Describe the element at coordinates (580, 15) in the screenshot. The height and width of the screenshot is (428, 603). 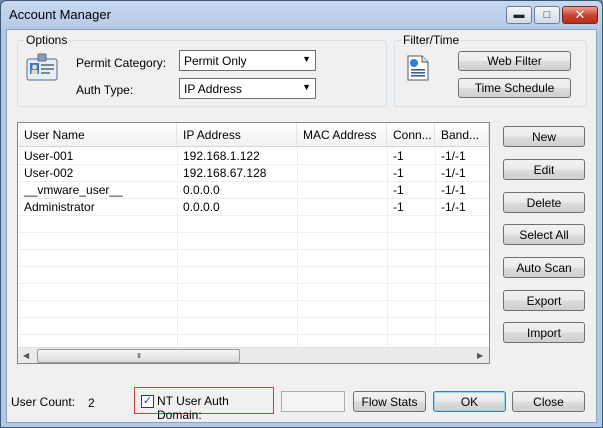
I see `close-window-button: ✕` at that location.